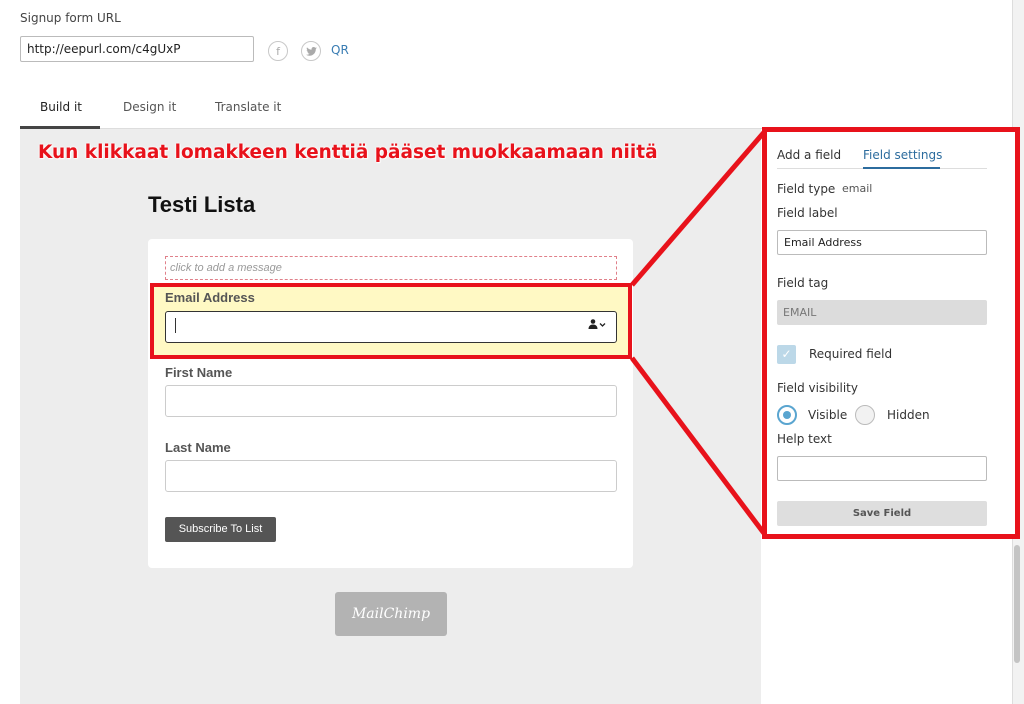 The width and height of the screenshot is (1024, 704). I want to click on field-label-input: Email Address, so click(882, 242).